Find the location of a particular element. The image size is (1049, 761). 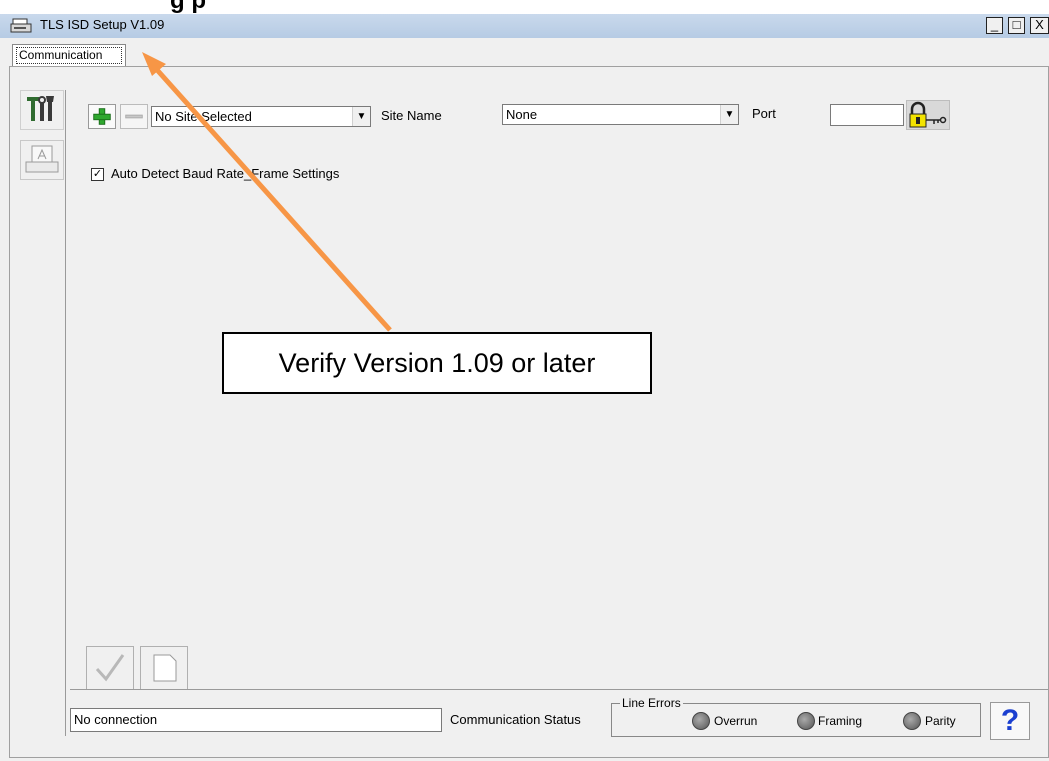

lock-icon is located at coordinates (928, 115).